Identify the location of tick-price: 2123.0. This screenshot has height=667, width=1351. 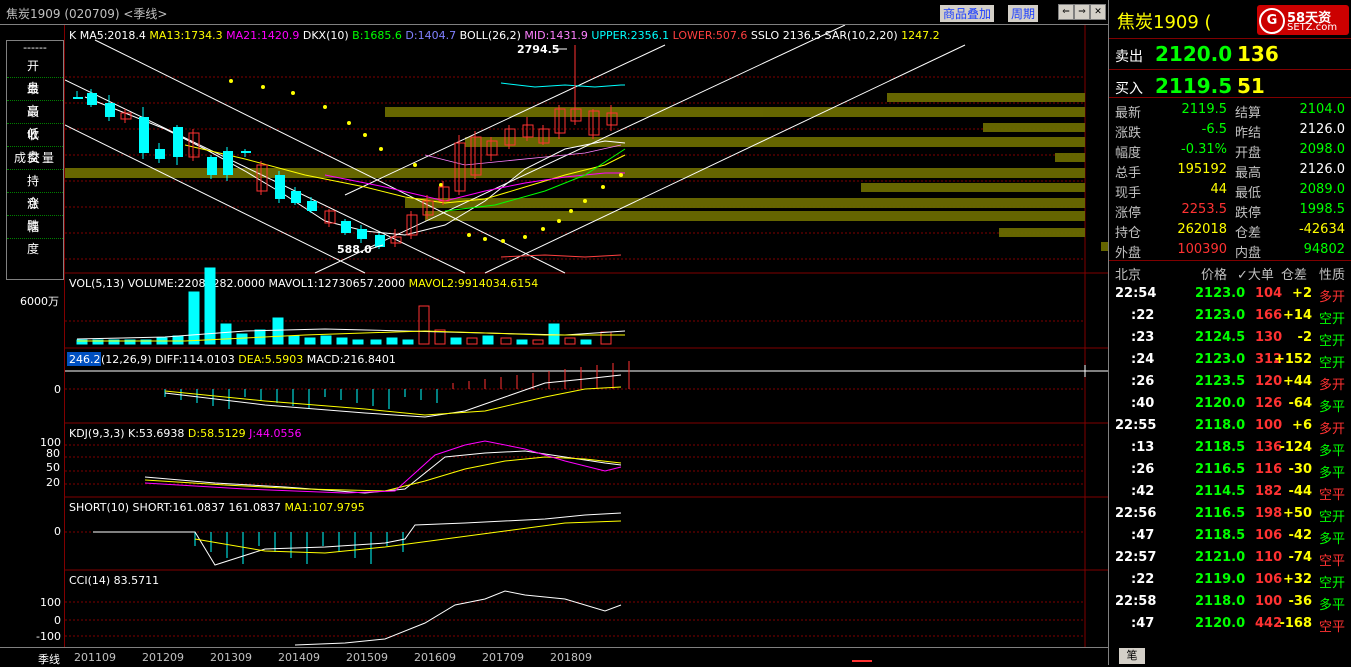
(1220, 315).